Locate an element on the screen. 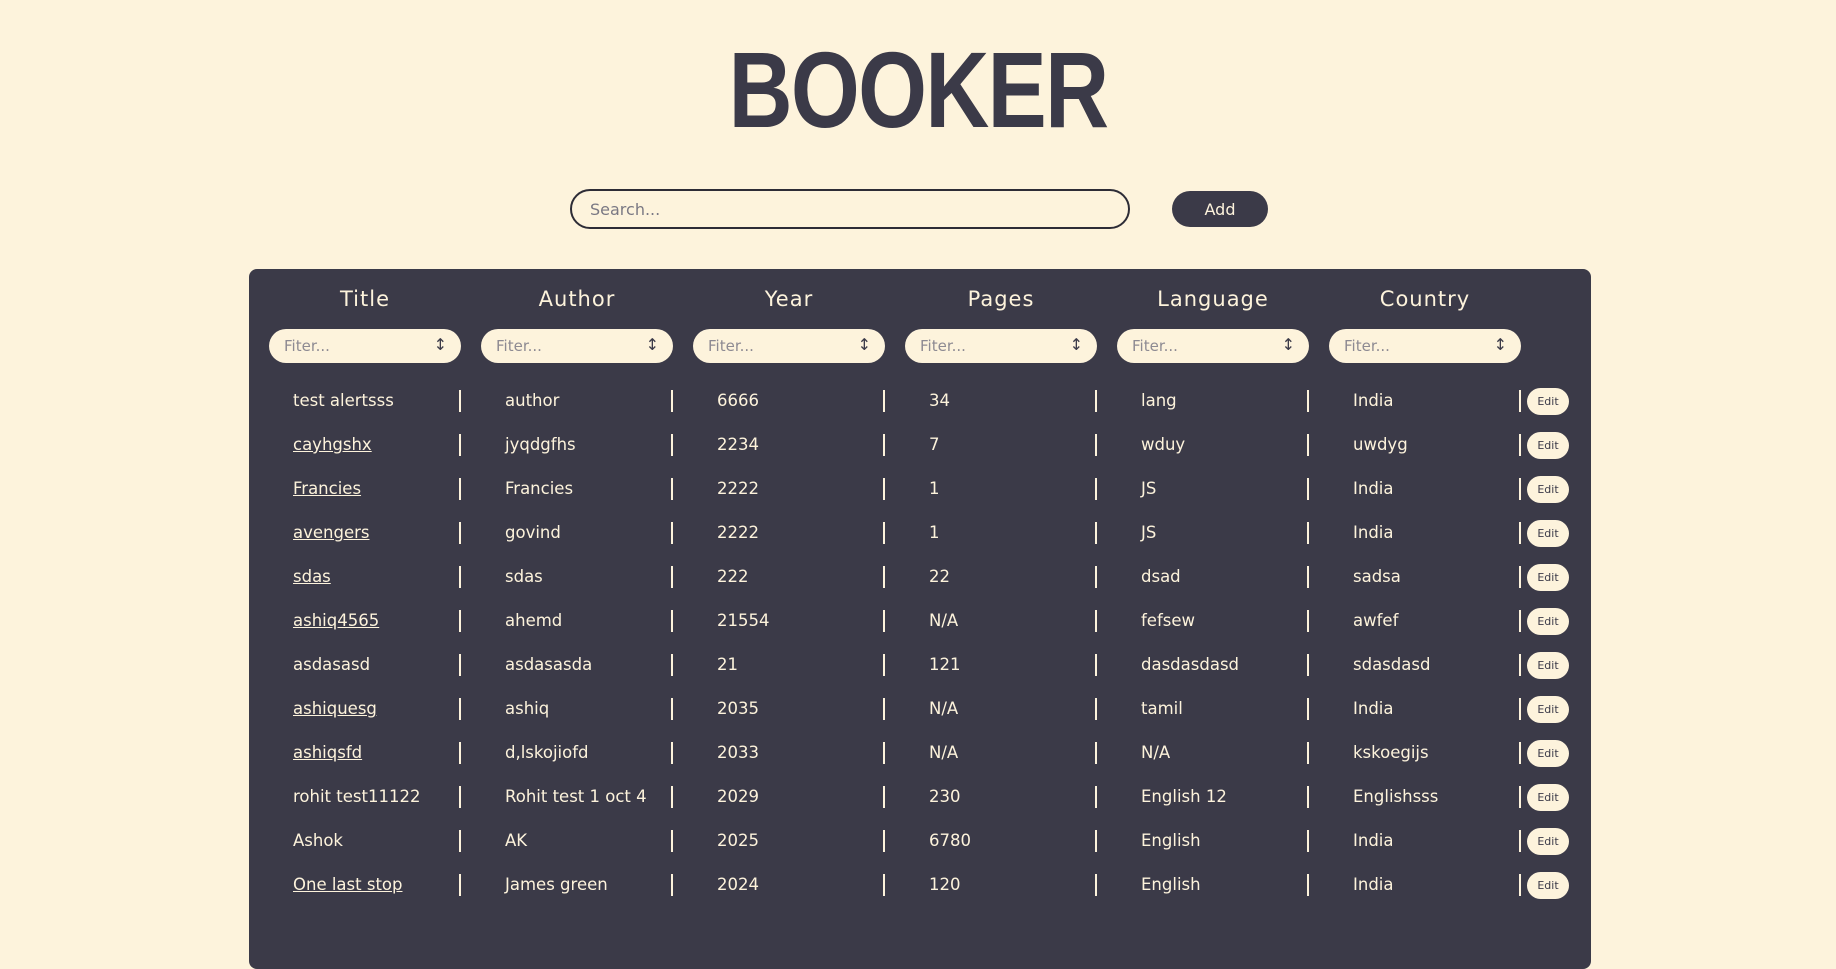  table-row: ashiq4565 ahemd 21554 N/A fefsew awfef Edit is located at coordinates (920, 621).